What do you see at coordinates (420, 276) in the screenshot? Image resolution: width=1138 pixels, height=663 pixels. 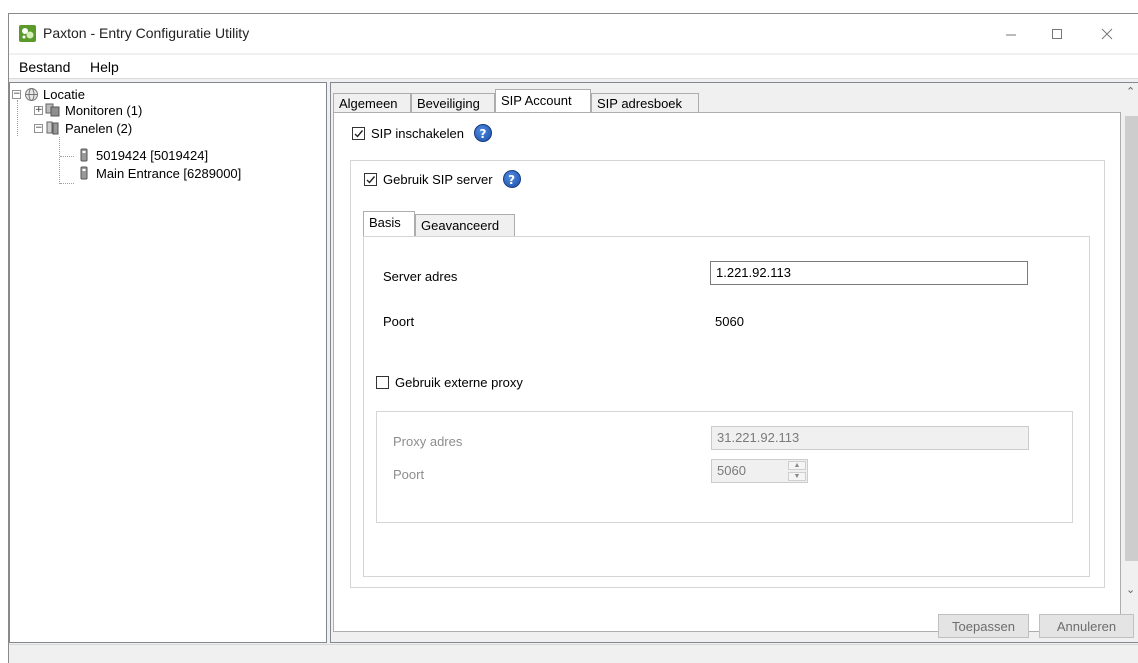 I see `server-address-label: Server adres` at bounding box center [420, 276].